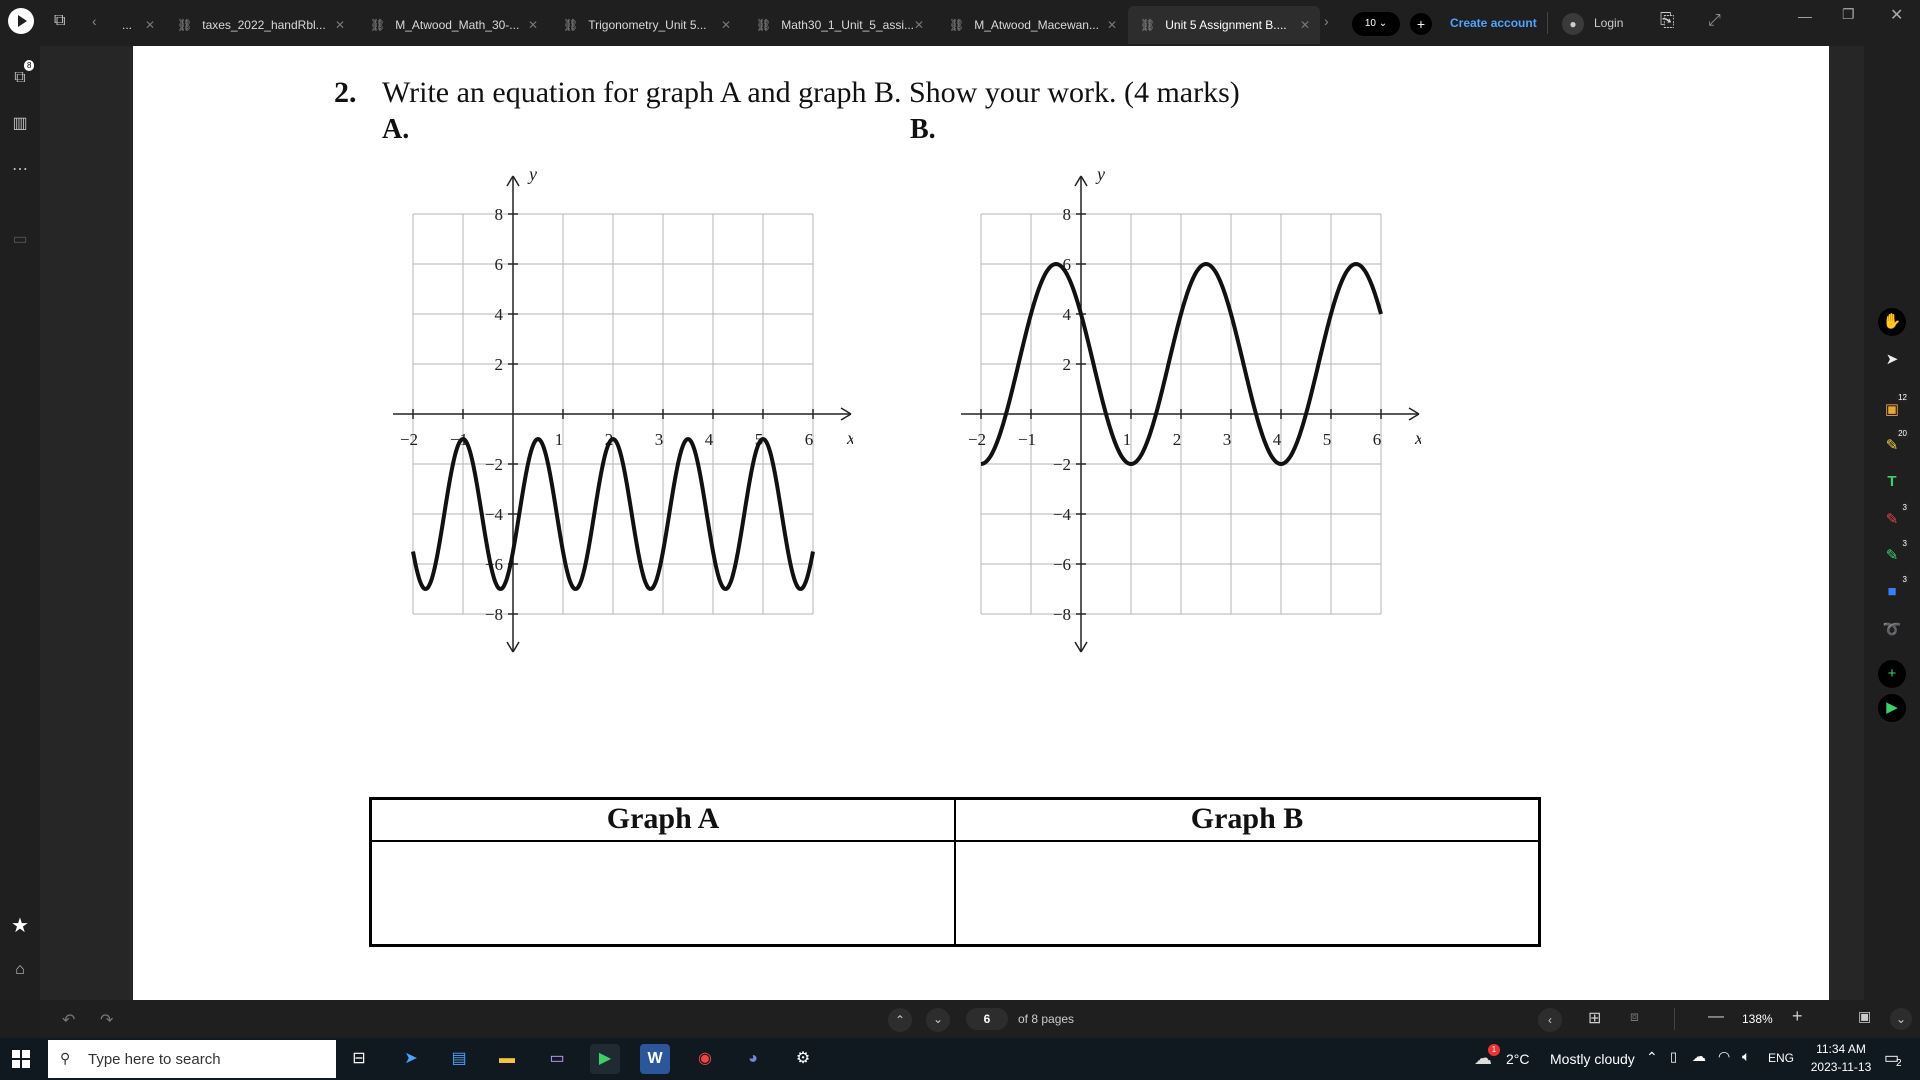 The height and width of the screenshot is (1080, 1920). I want to click on add-tool-icon: +, so click(1892, 674).